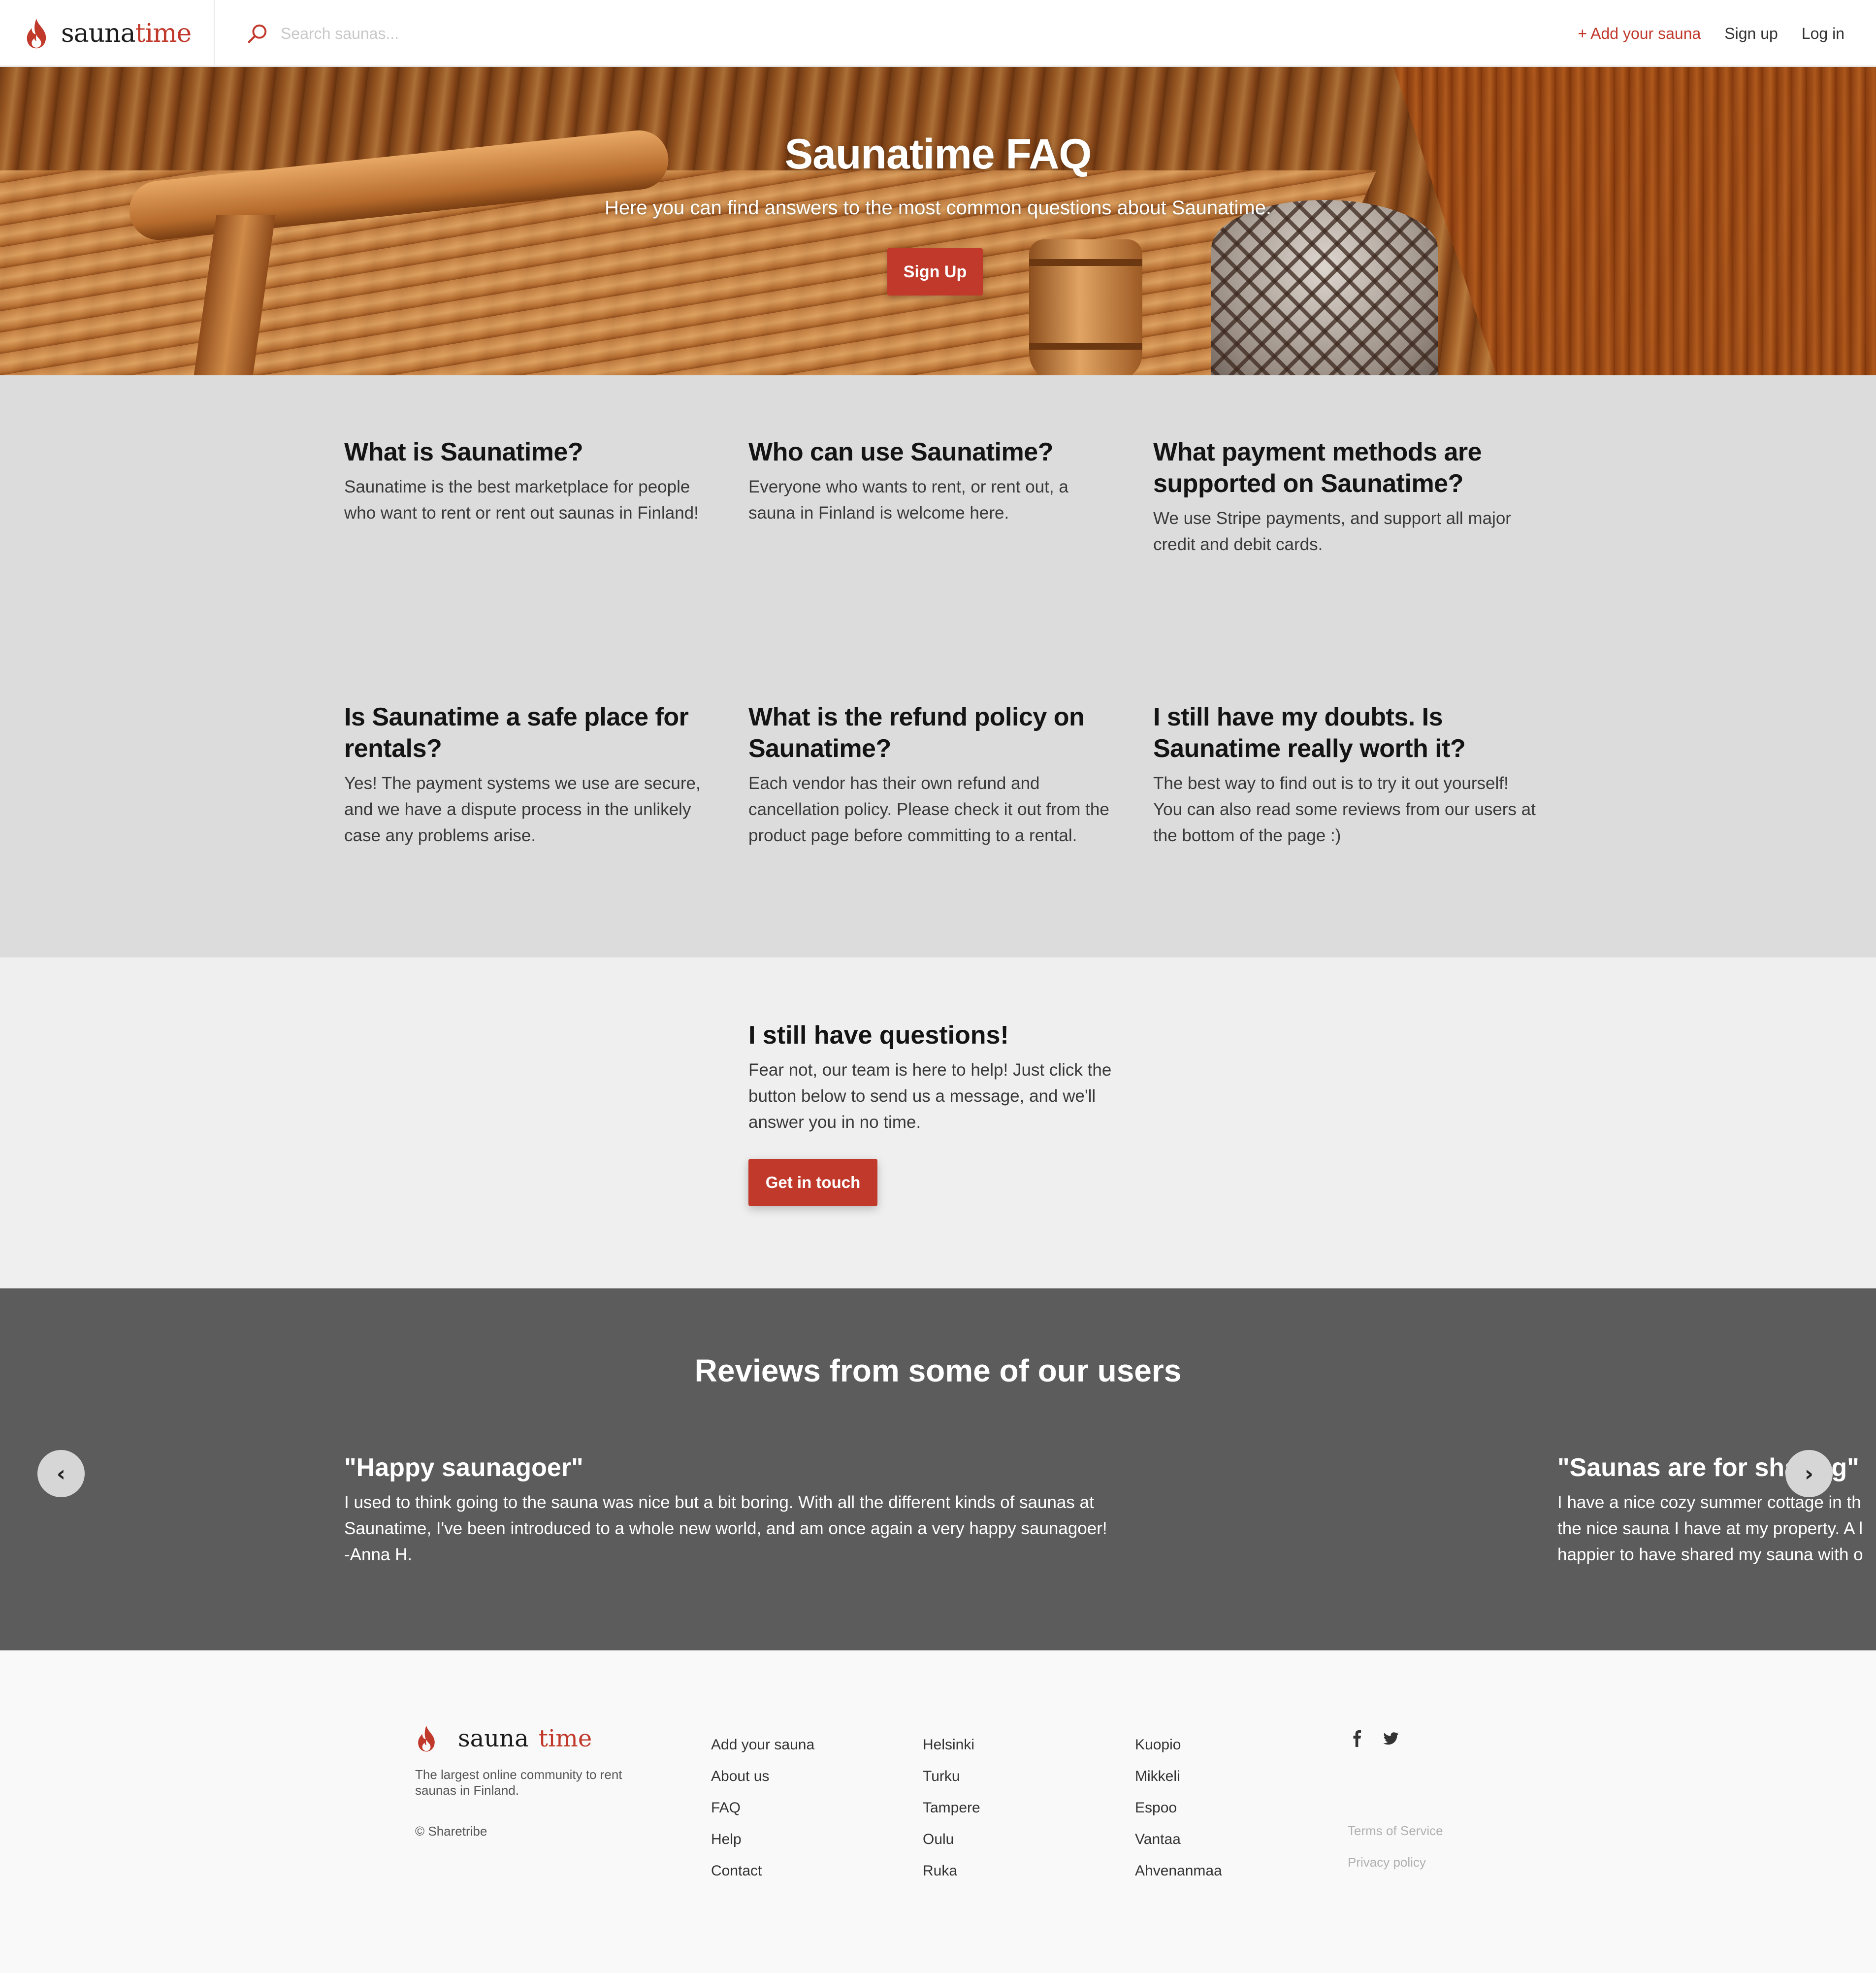  Describe the element at coordinates (1751, 34) in the screenshot. I see `sign-up-link: Sign up` at that location.